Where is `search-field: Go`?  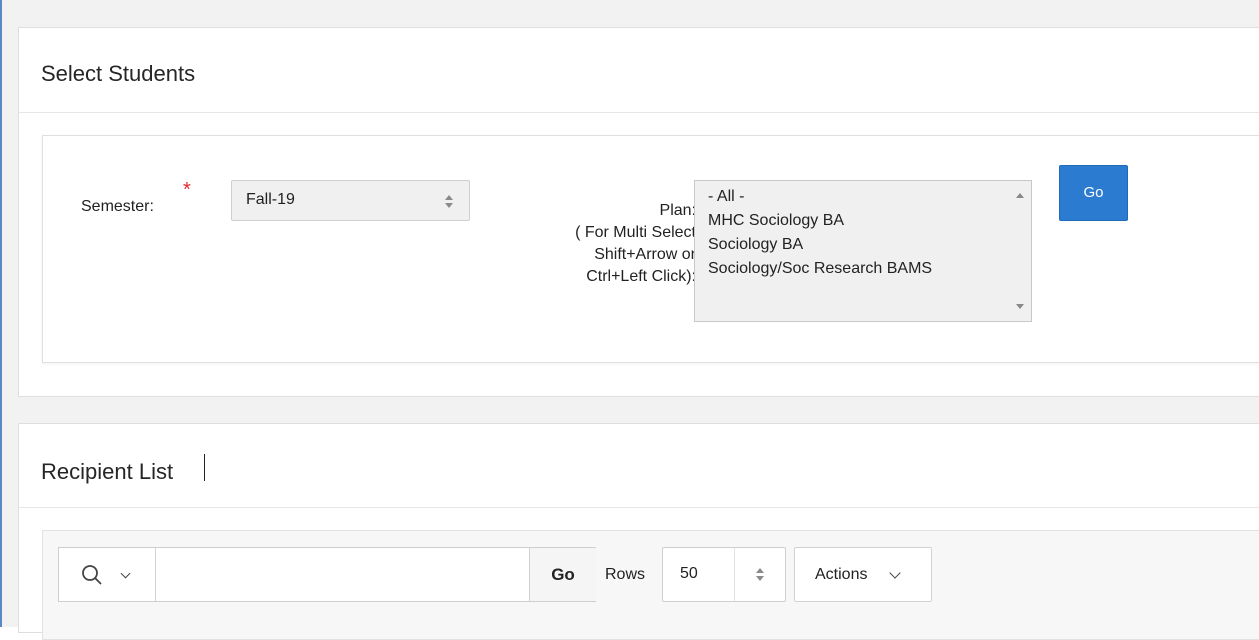 search-field: Go is located at coordinates (327, 574).